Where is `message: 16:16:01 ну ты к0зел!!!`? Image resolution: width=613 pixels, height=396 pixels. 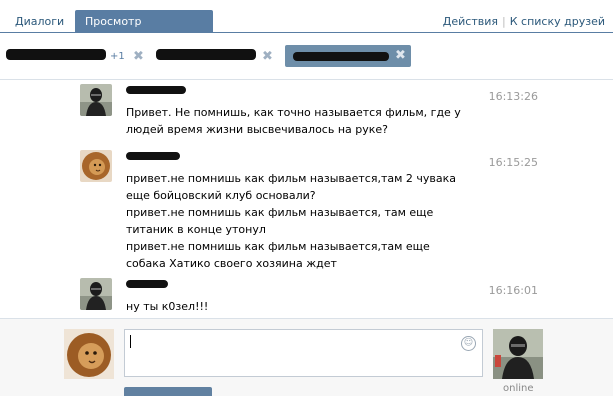
message: 16:16:01 ну ты к0зел!!! is located at coordinates (315, 298).